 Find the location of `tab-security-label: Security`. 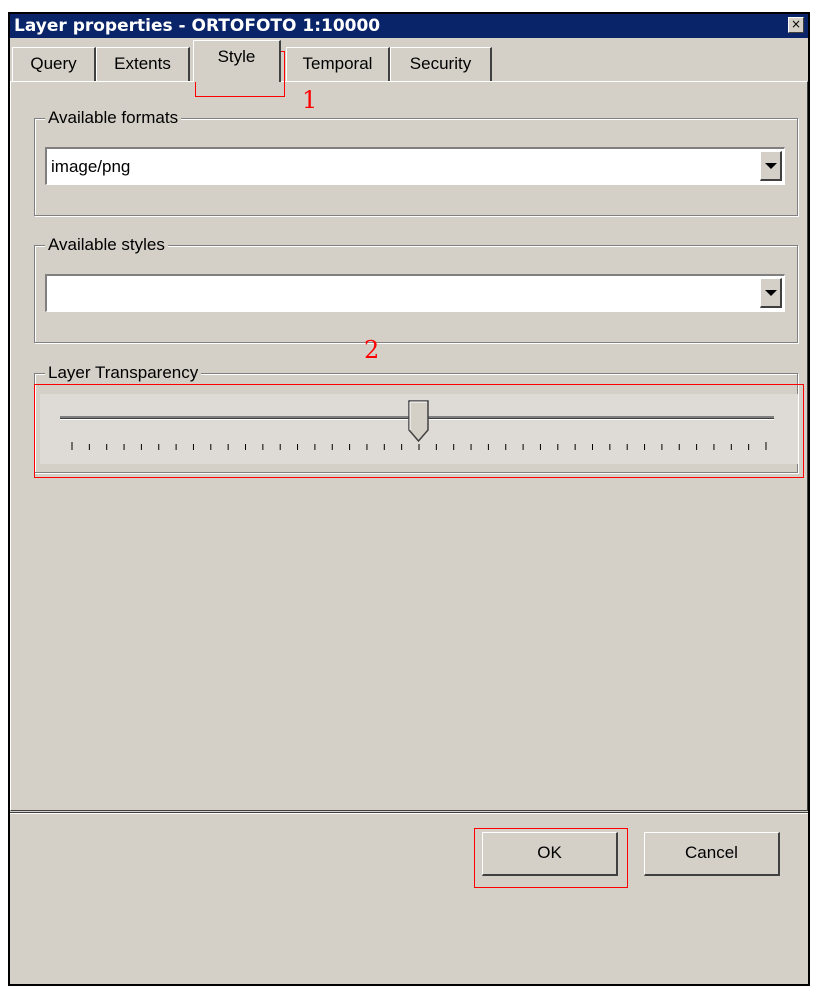

tab-security-label: Security is located at coordinates (440, 63).